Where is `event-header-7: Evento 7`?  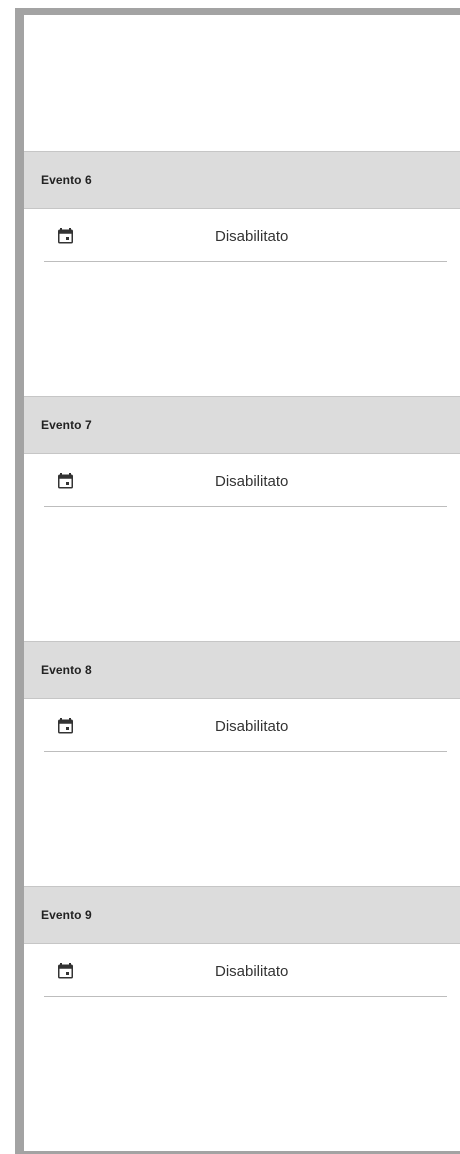 event-header-7: Evento 7 is located at coordinates (242, 425).